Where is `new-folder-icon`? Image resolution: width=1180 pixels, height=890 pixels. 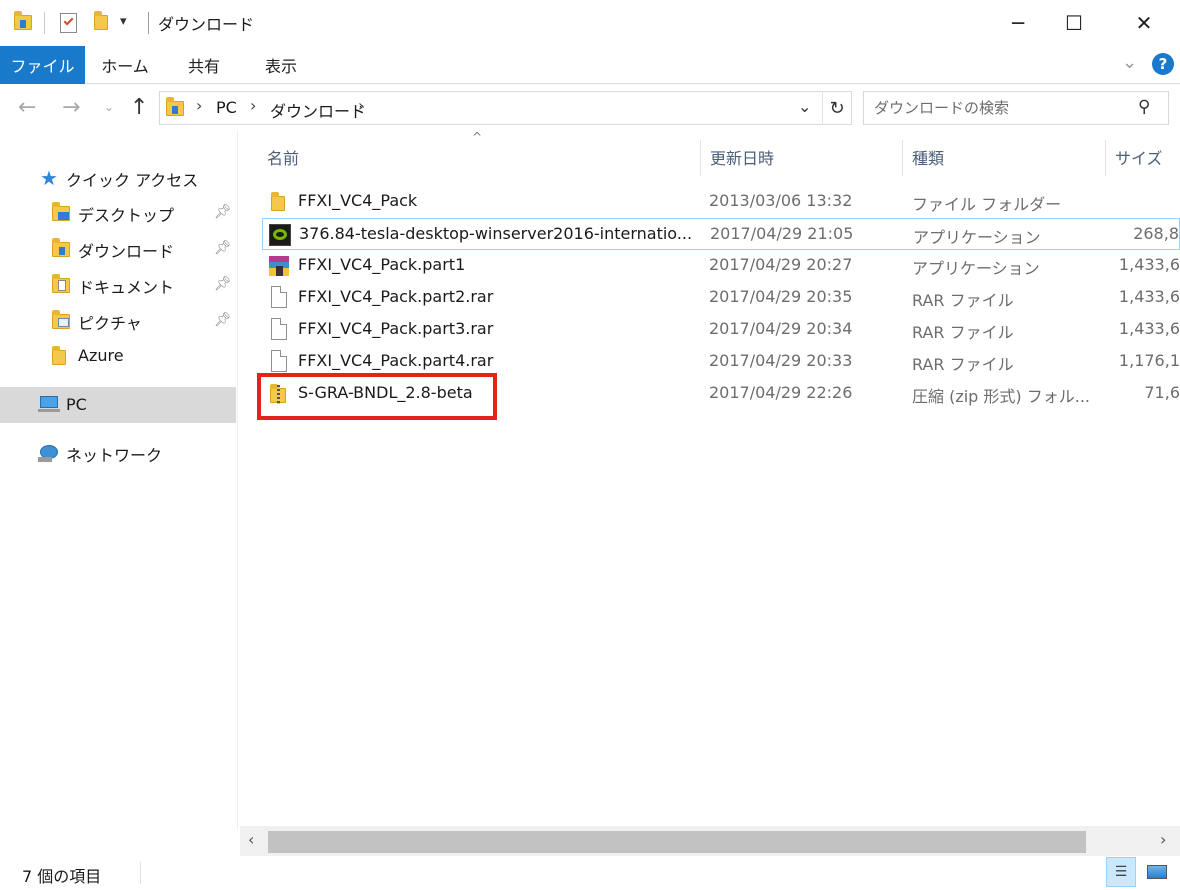 new-folder-icon is located at coordinates (103, 22).